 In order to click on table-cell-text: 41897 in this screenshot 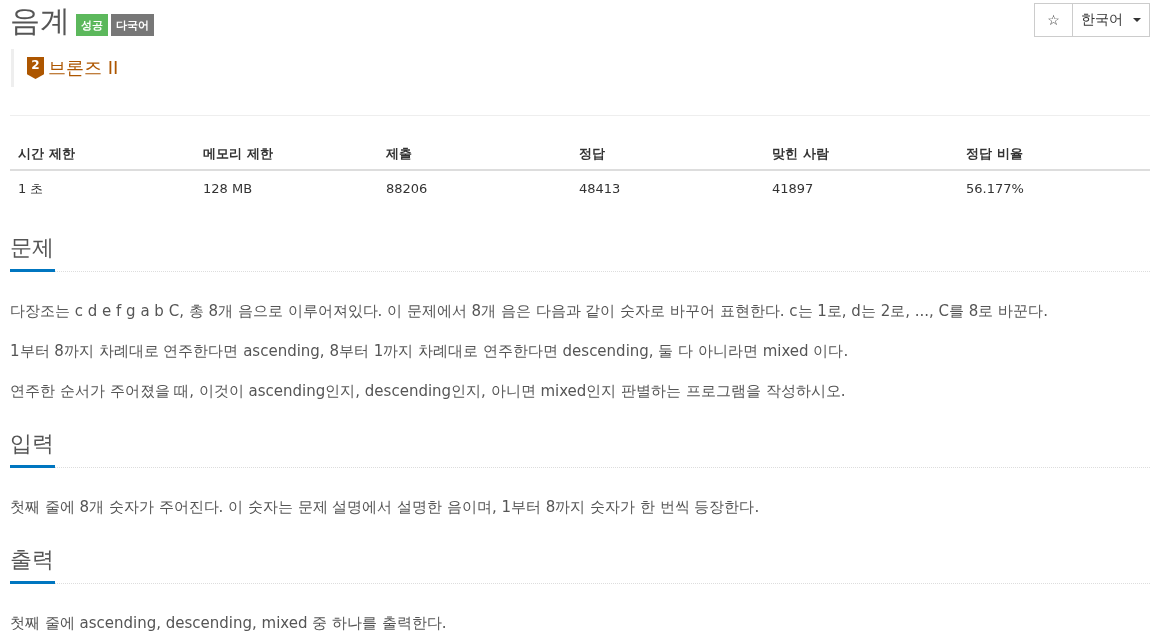, I will do `click(793, 189)`.